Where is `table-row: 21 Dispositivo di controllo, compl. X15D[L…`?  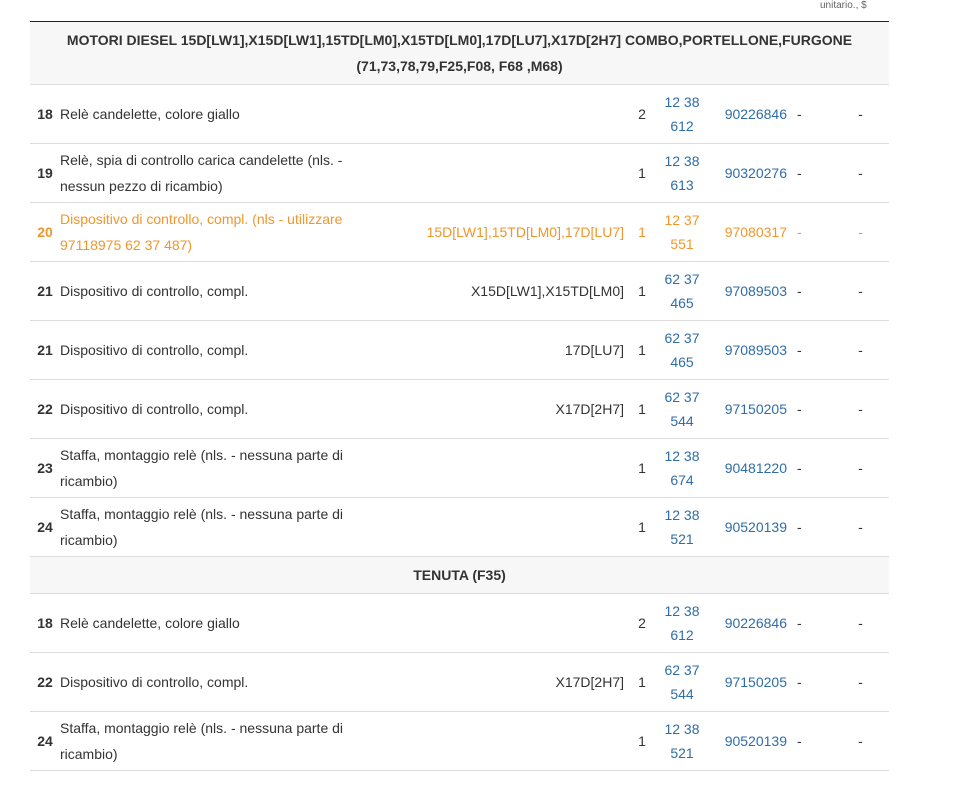
table-row: 21 Dispositivo di controllo, compl. X15D[L… is located at coordinates (459, 291).